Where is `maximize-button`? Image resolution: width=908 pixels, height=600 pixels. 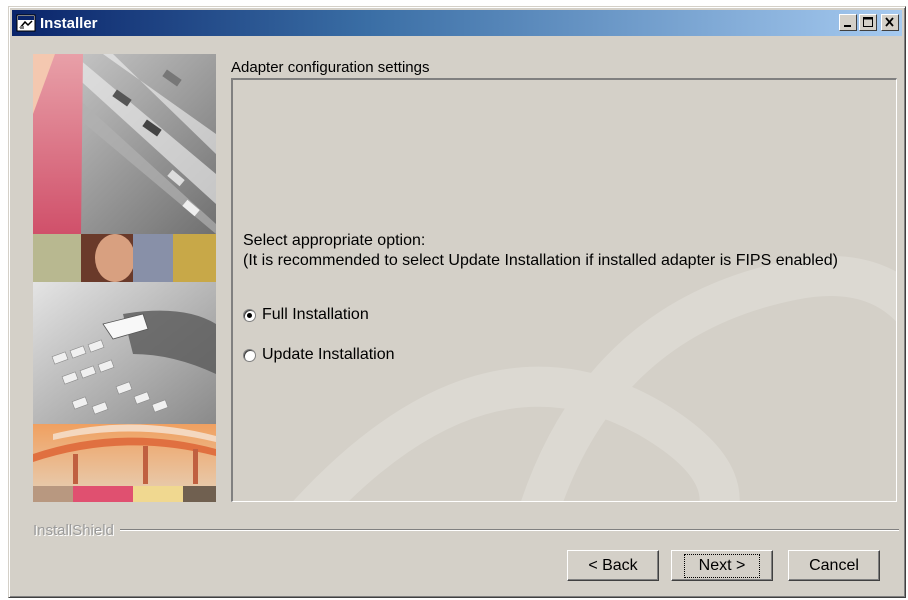 maximize-button is located at coordinates (868, 22).